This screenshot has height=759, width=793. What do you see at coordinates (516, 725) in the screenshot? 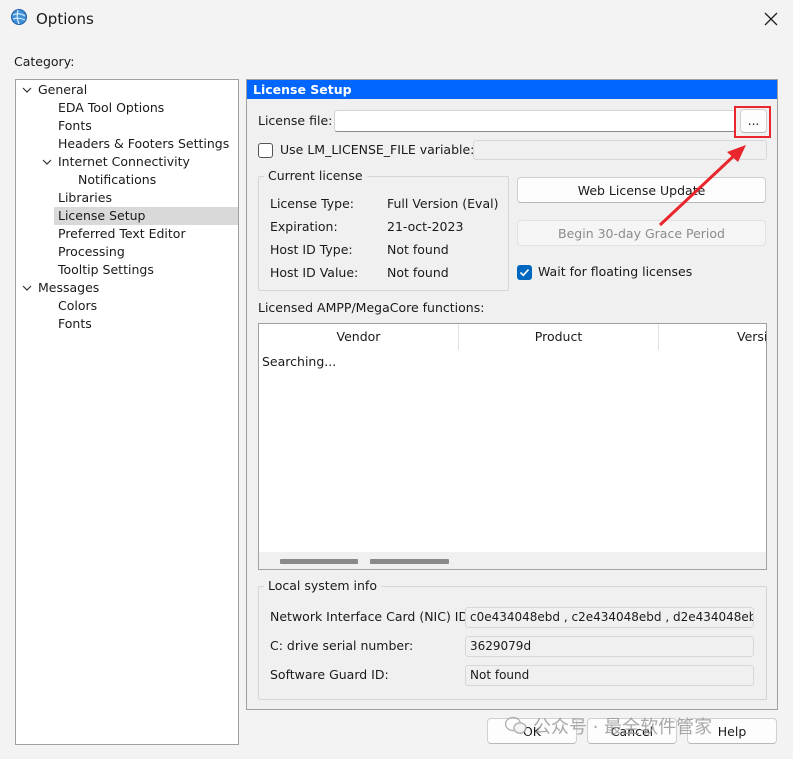
I see `wechat-icon` at bounding box center [516, 725].